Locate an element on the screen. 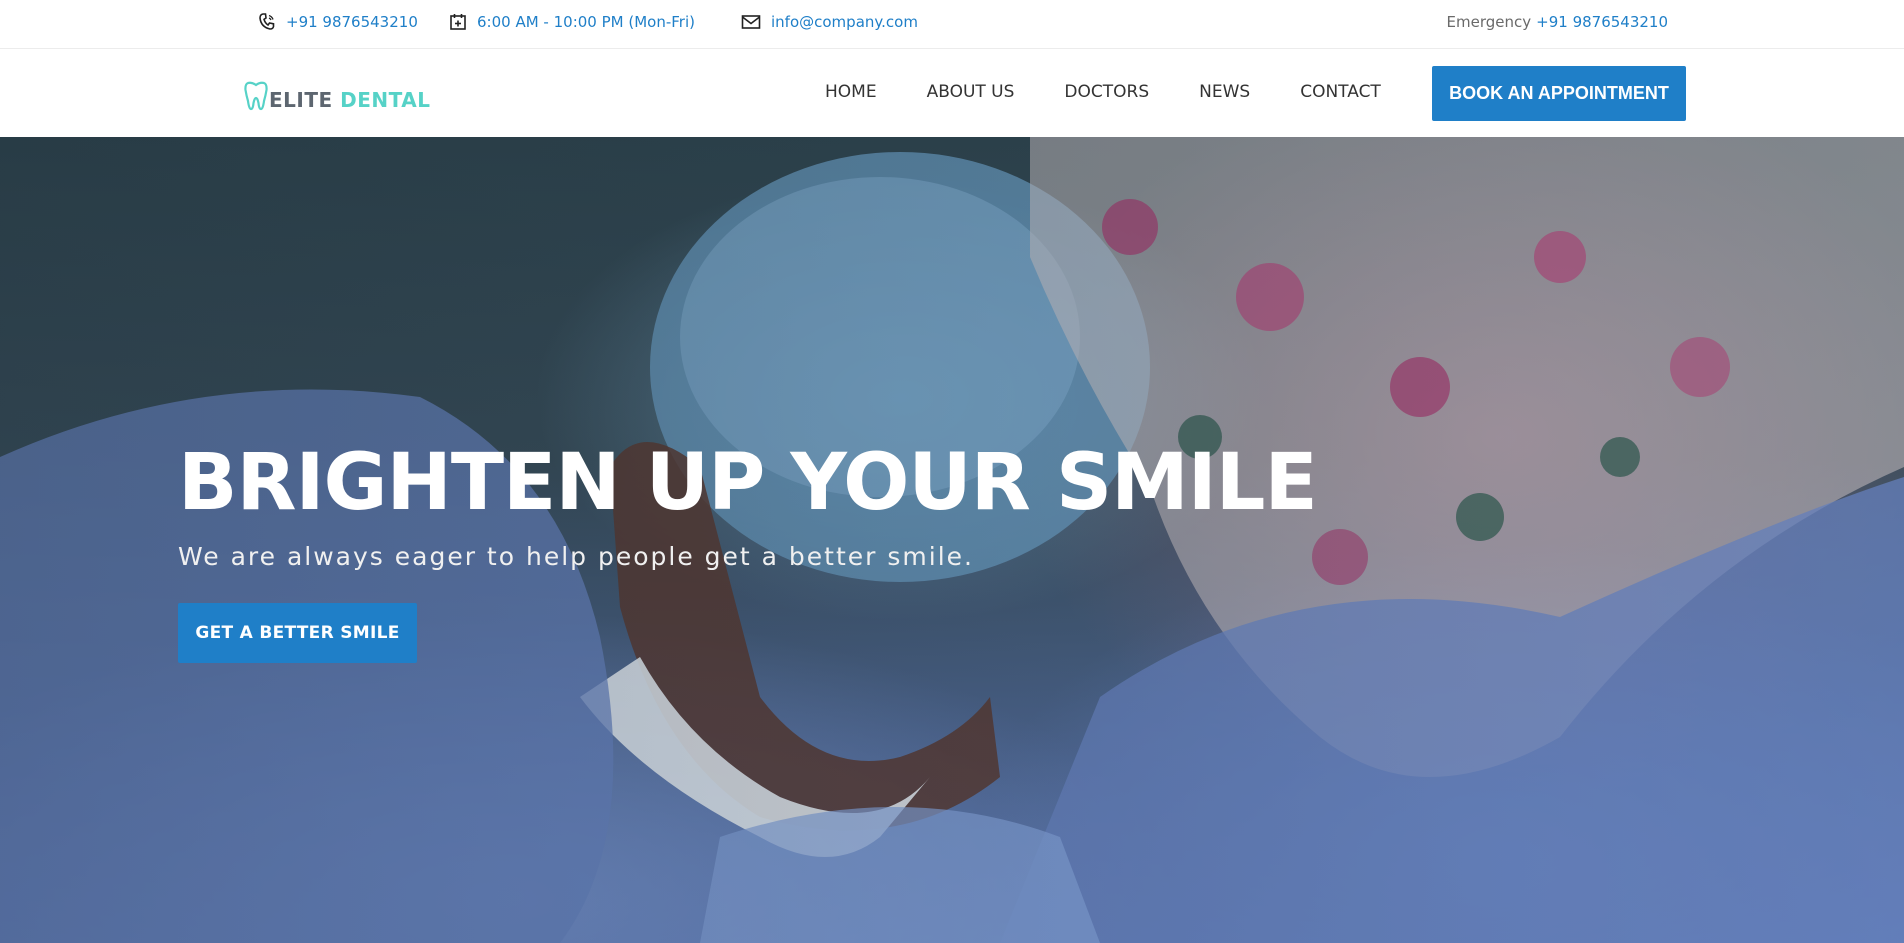  email-contact: info@company.com is located at coordinates (829, 22).